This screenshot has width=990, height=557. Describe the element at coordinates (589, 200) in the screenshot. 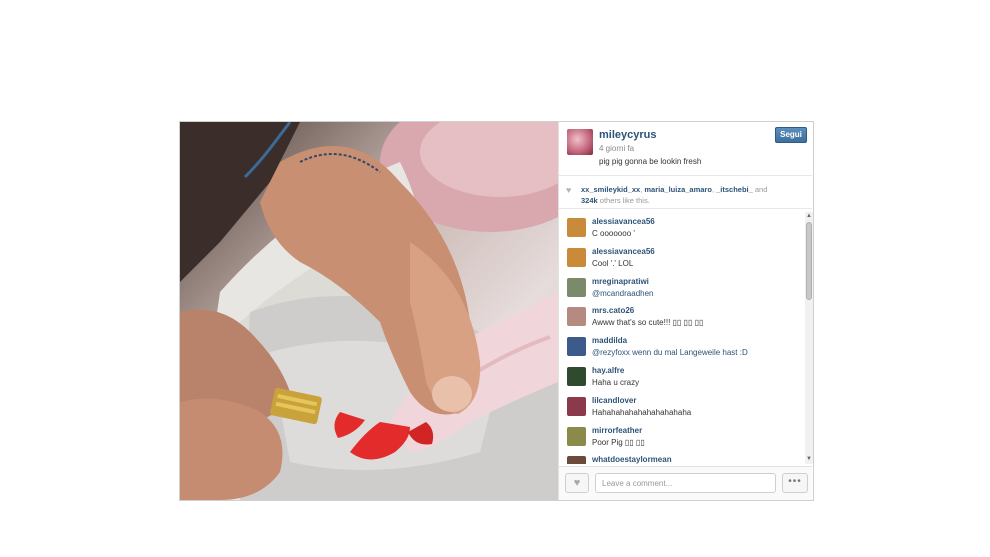

I see `likes-count: 324k` at that location.